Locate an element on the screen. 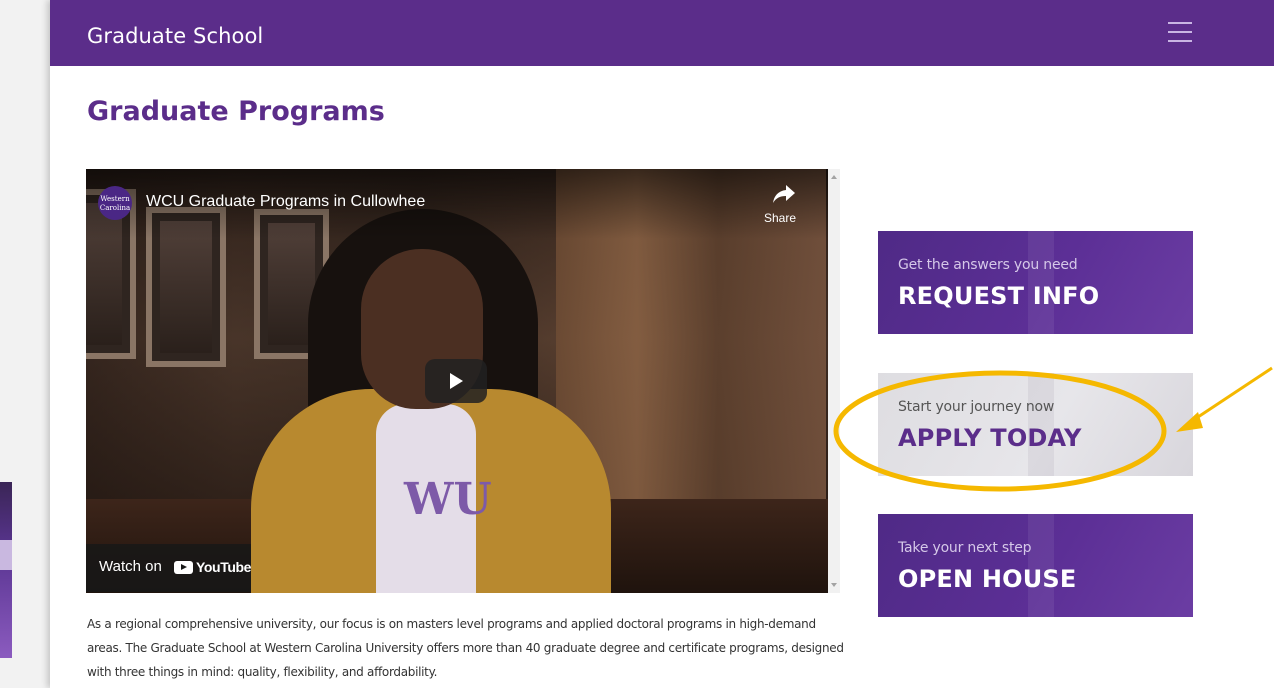 Image resolution: width=1274 pixels, height=688 pixels. scroll-up-arrow-icon is located at coordinates (834, 177).